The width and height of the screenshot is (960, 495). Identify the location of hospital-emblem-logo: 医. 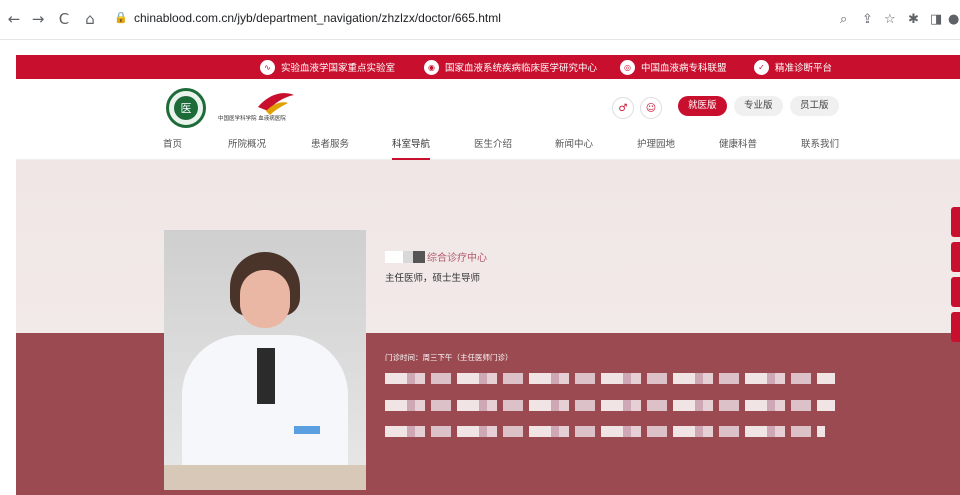
(186, 108).